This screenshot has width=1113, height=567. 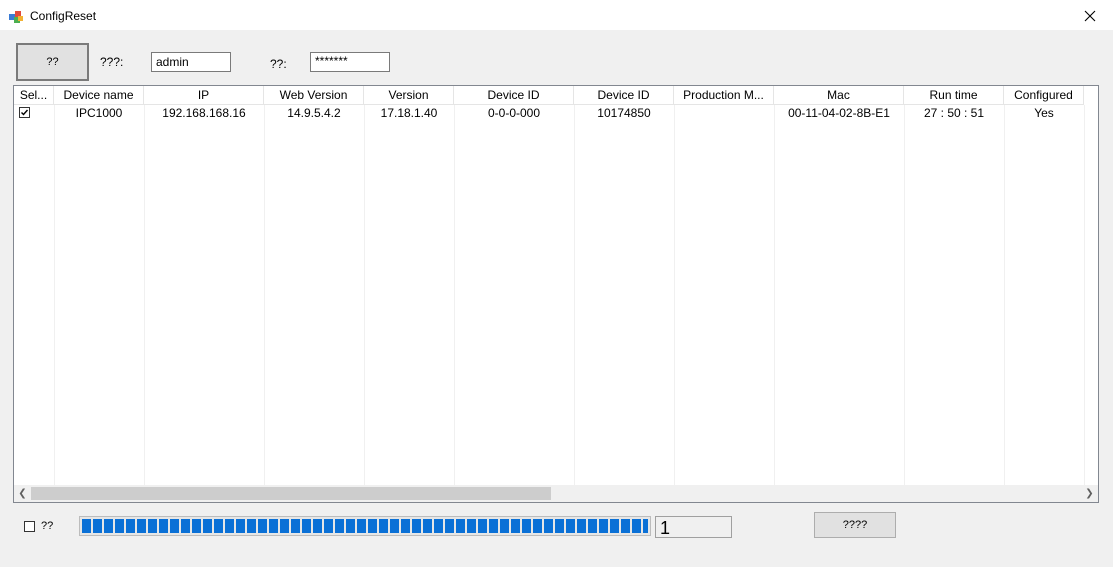 What do you see at coordinates (47, 526) in the screenshot?
I see `footer-checkbox-label: ??` at bounding box center [47, 526].